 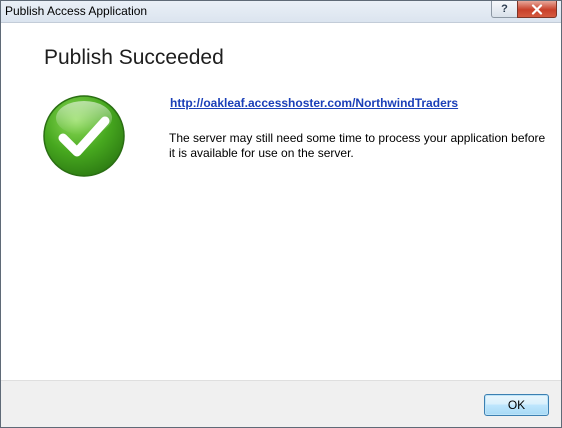 I want to click on close-button, so click(x=537, y=9).